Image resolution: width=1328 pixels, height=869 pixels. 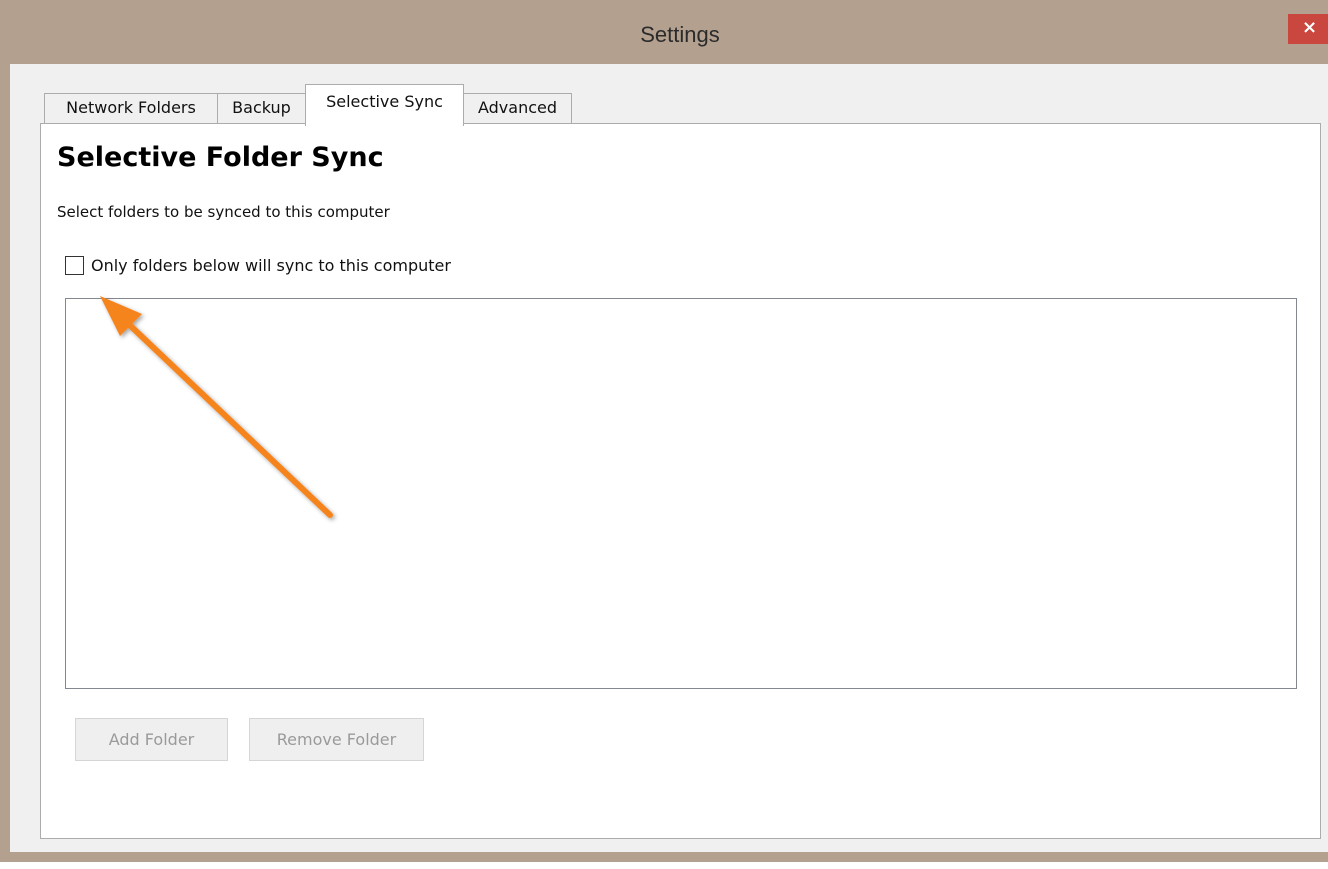 I want to click on close-button: ×, so click(x=1308, y=29).